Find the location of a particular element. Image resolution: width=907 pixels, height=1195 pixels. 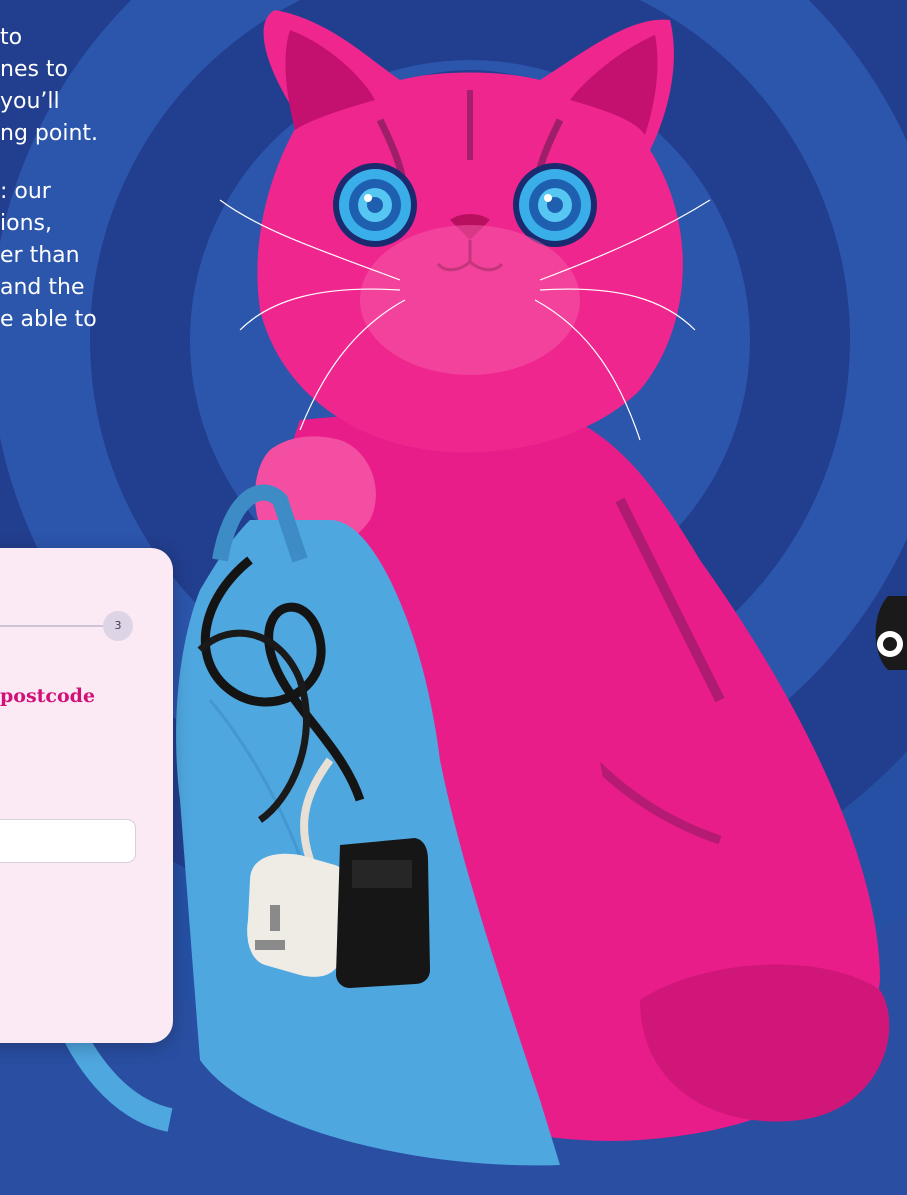

intro-line: you’ll is located at coordinates (30, 101).